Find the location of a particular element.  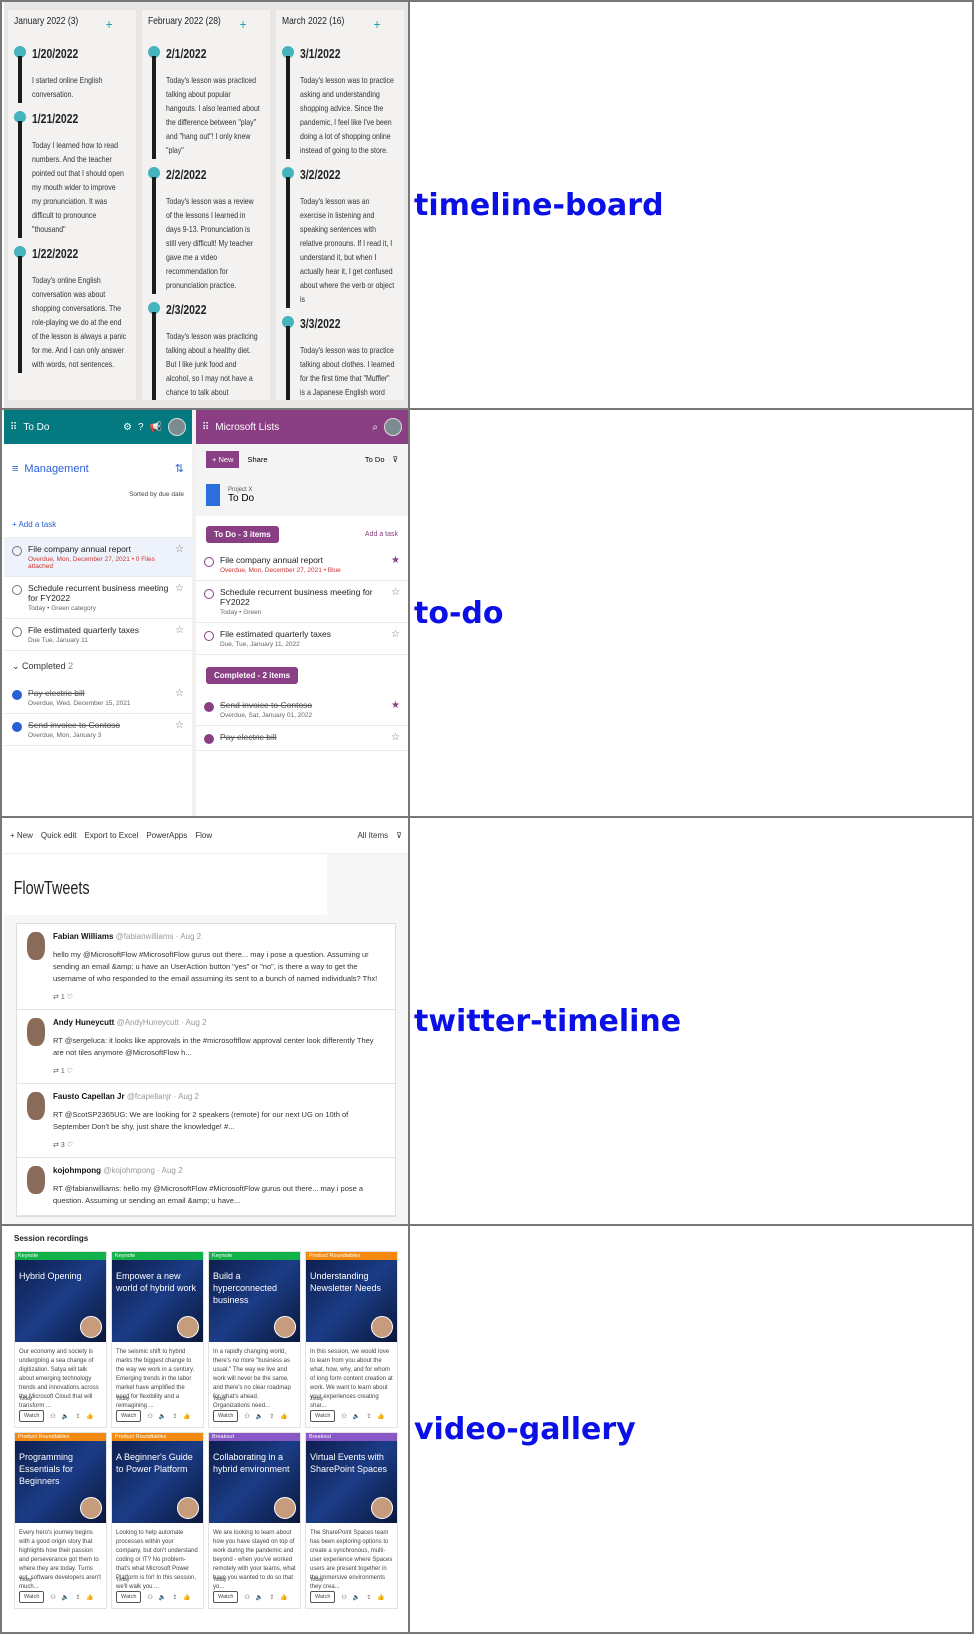

video-thumbnail: Understanding Newsletter Needs is located at coordinates (351, 1301).